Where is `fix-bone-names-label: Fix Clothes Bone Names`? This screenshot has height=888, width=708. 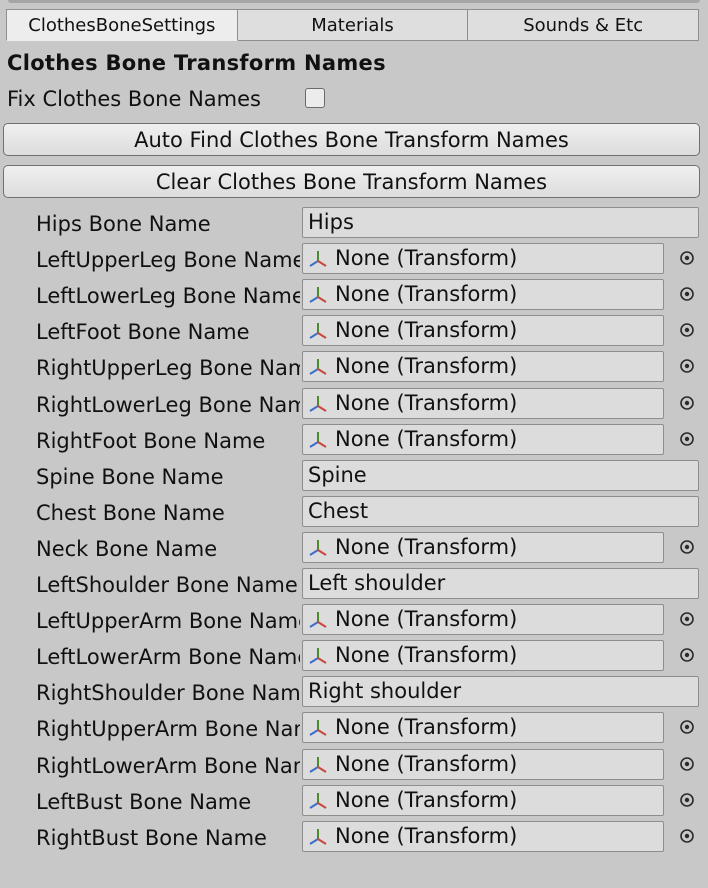
fix-bone-names-label: Fix Clothes Bone Names is located at coordinates (134, 99).